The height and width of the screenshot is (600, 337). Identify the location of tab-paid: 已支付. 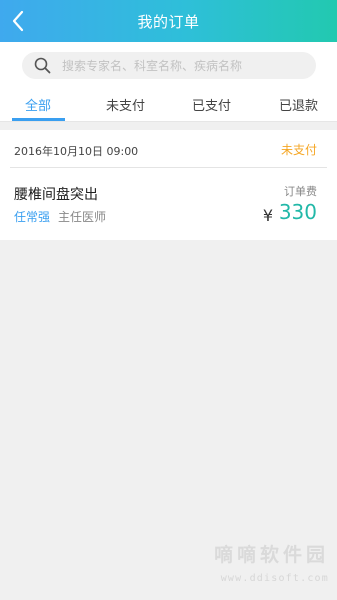
(211, 104).